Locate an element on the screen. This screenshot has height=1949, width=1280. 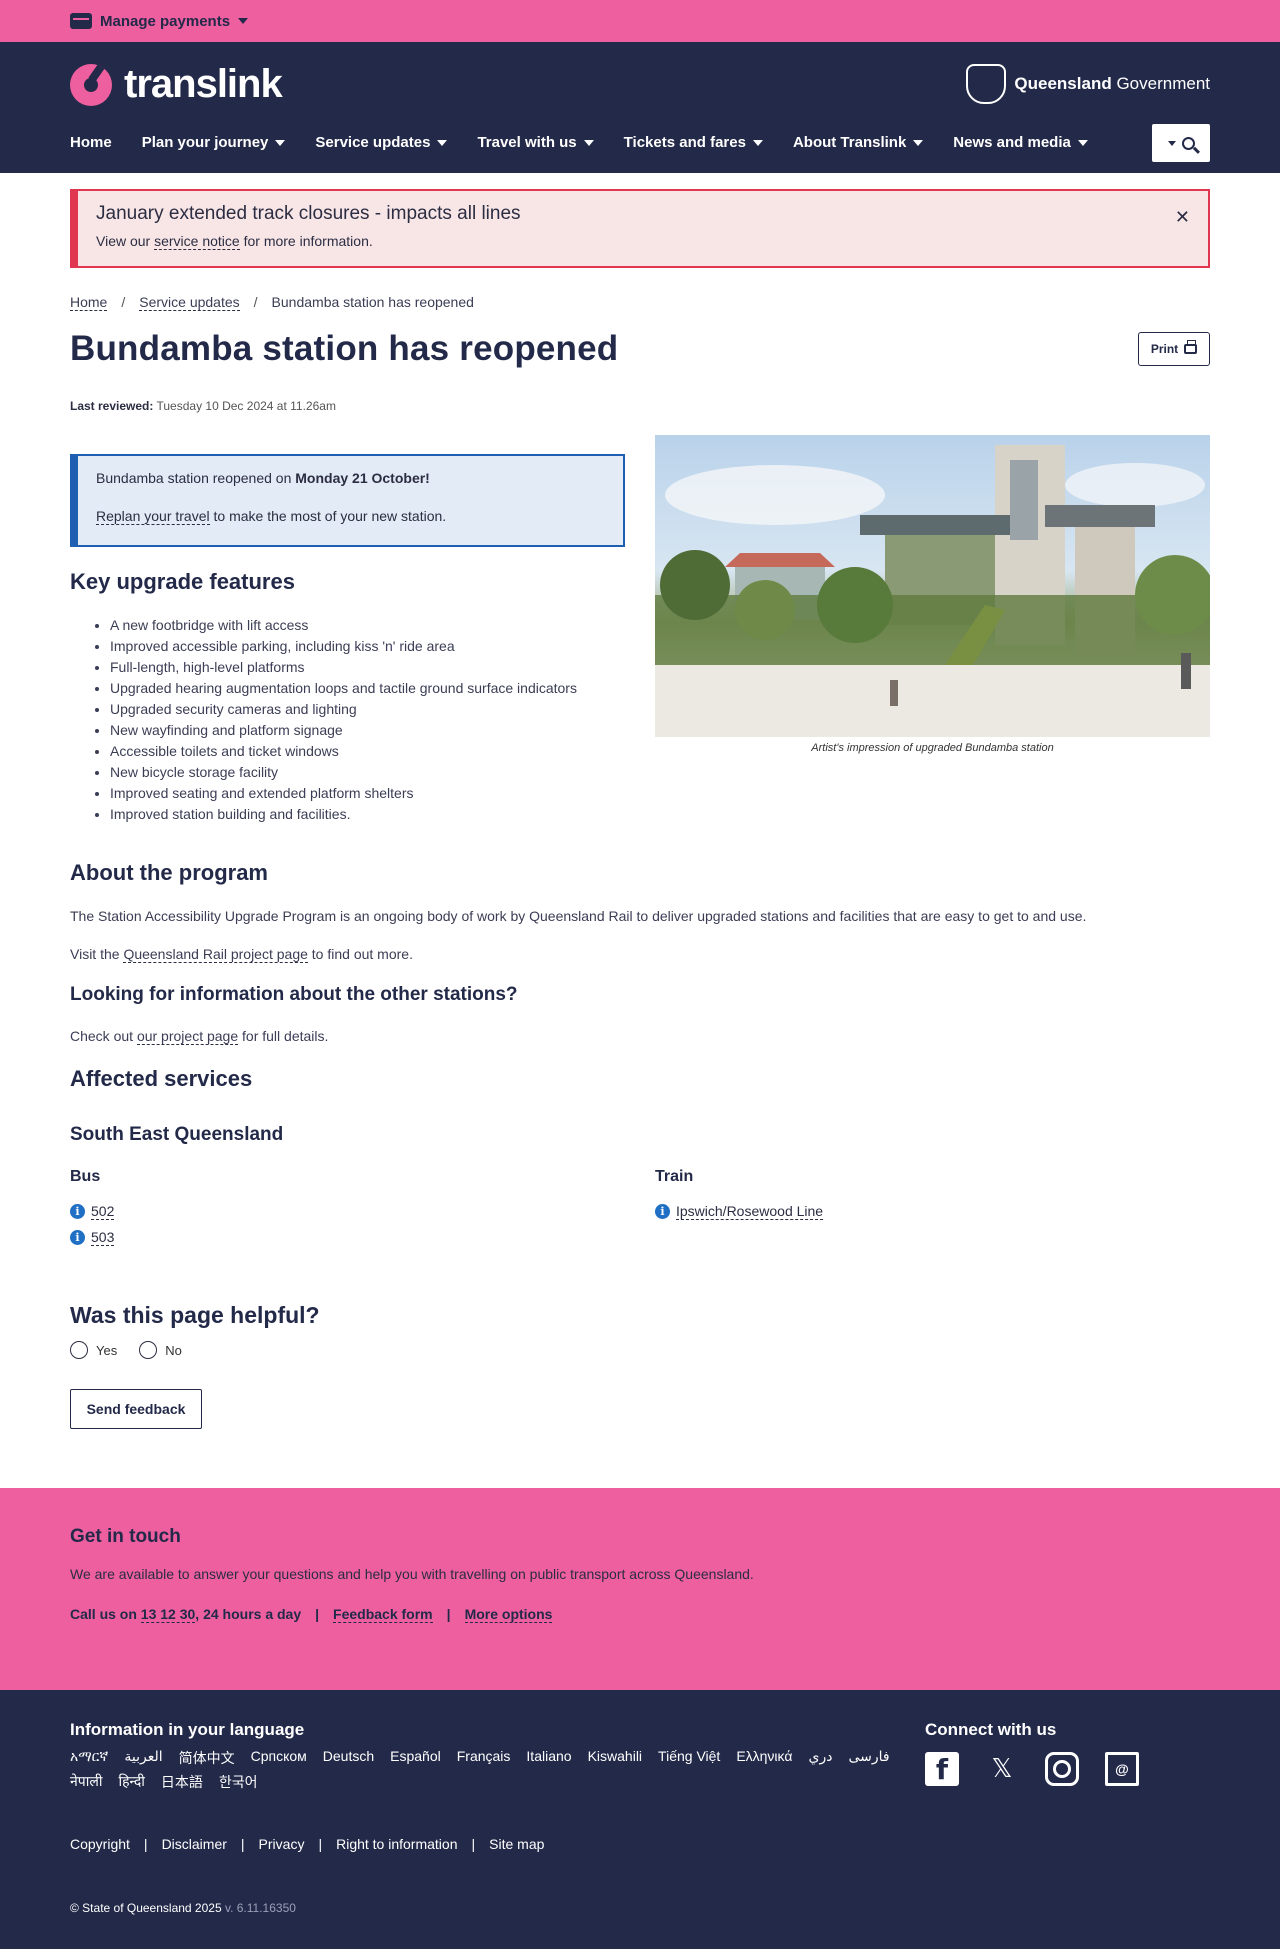
station-illustration is located at coordinates (932, 591).